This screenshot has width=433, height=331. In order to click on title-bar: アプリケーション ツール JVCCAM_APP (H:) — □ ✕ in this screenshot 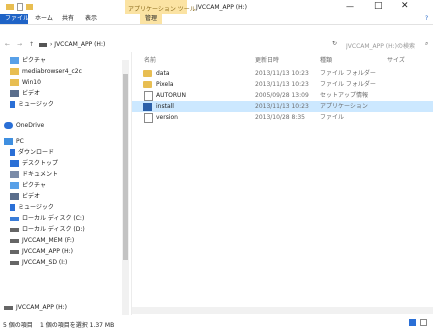, I will do `click(216, 7)`.